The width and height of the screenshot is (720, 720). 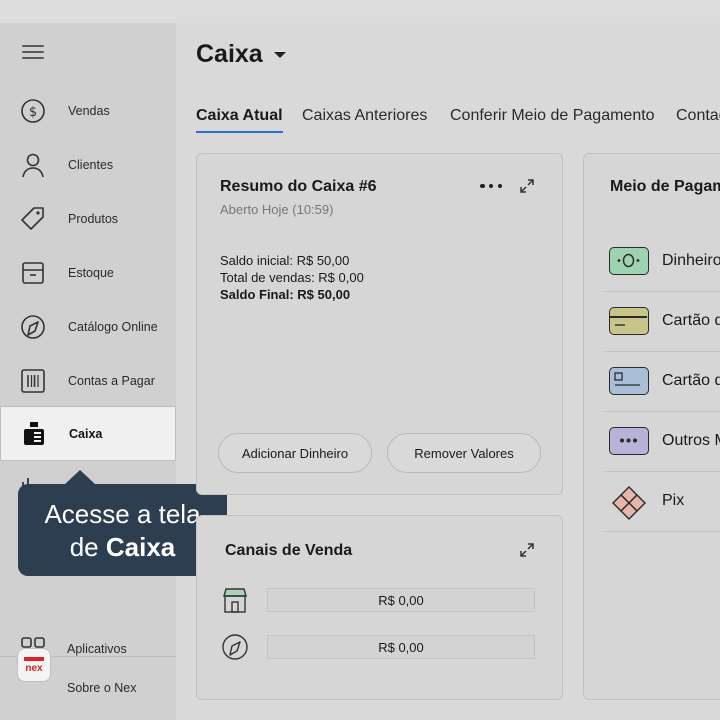 I want to click on sidebar-item-label: Produtos, so click(x=93, y=219).